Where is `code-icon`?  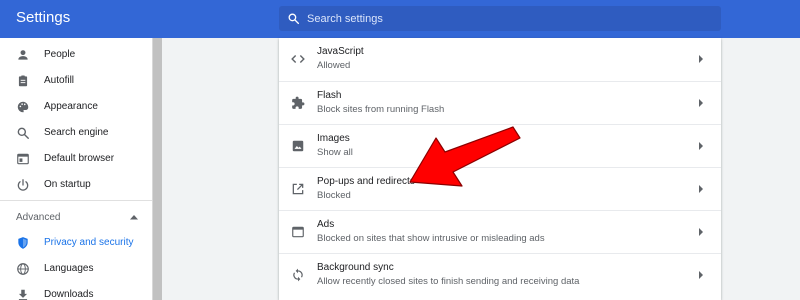
code-icon is located at coordinates (298, 59).